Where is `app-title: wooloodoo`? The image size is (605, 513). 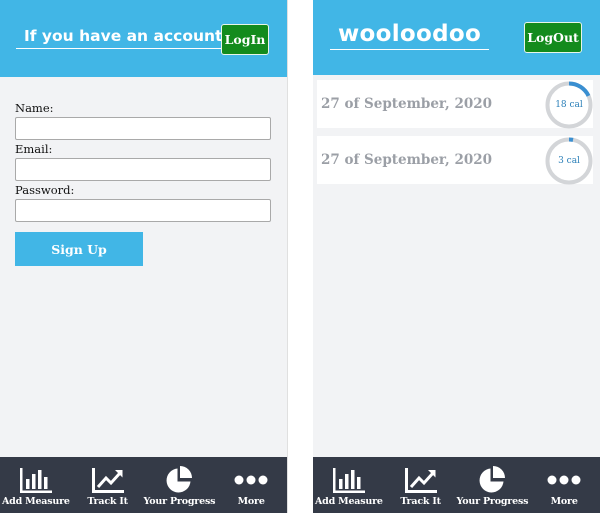
app-title: wooloodoo is located at coordinates (410, 35).